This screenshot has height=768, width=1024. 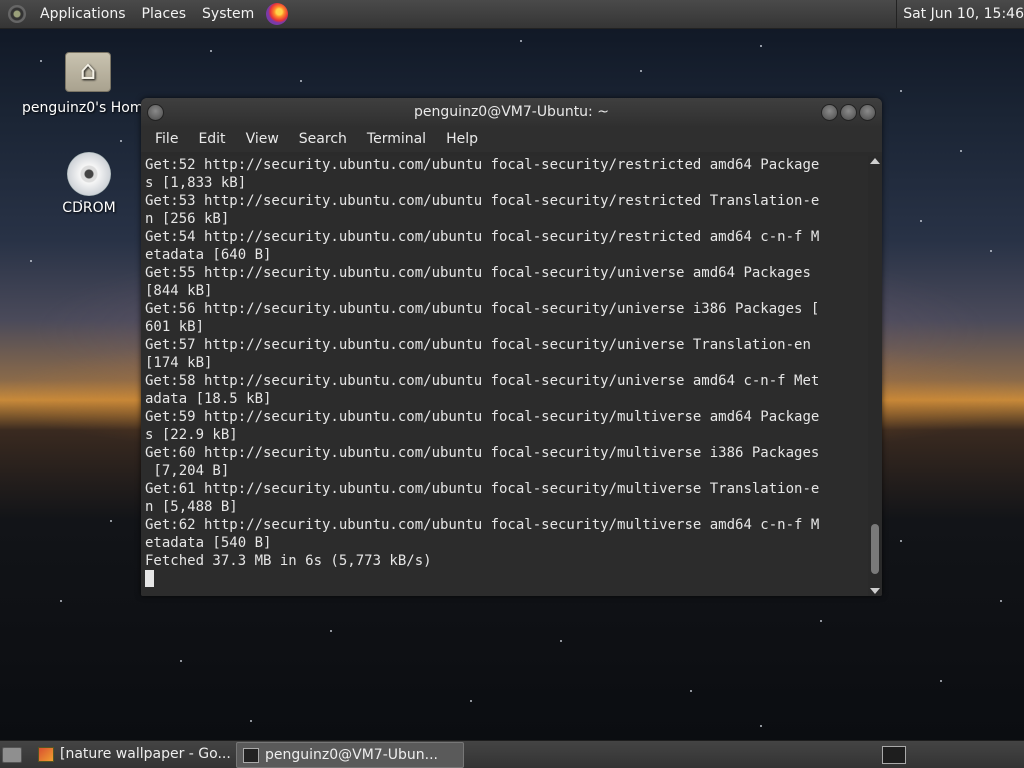 I want to click on terminal-line: etadata [640 B], so click(x=208, y=255).